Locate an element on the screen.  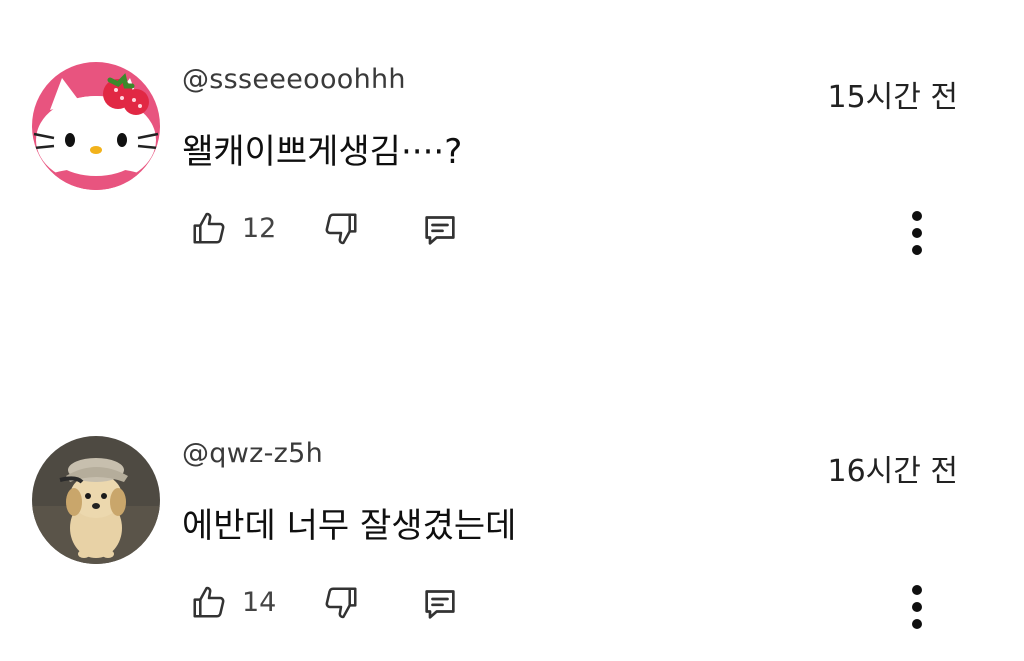
comment-timestamp: 16시간 전 is located at coordinates (892, 471).